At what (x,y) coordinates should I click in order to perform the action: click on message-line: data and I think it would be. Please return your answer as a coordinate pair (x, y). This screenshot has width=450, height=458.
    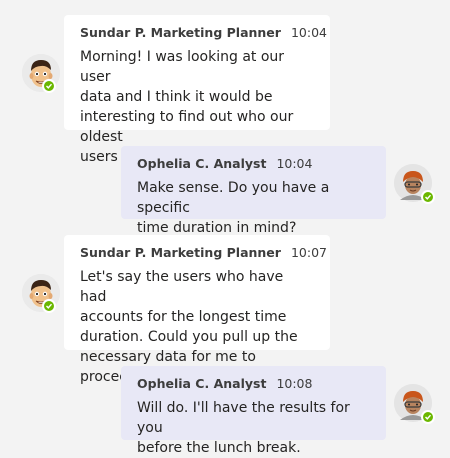
    Looking at the image, I should click on (176, 97).